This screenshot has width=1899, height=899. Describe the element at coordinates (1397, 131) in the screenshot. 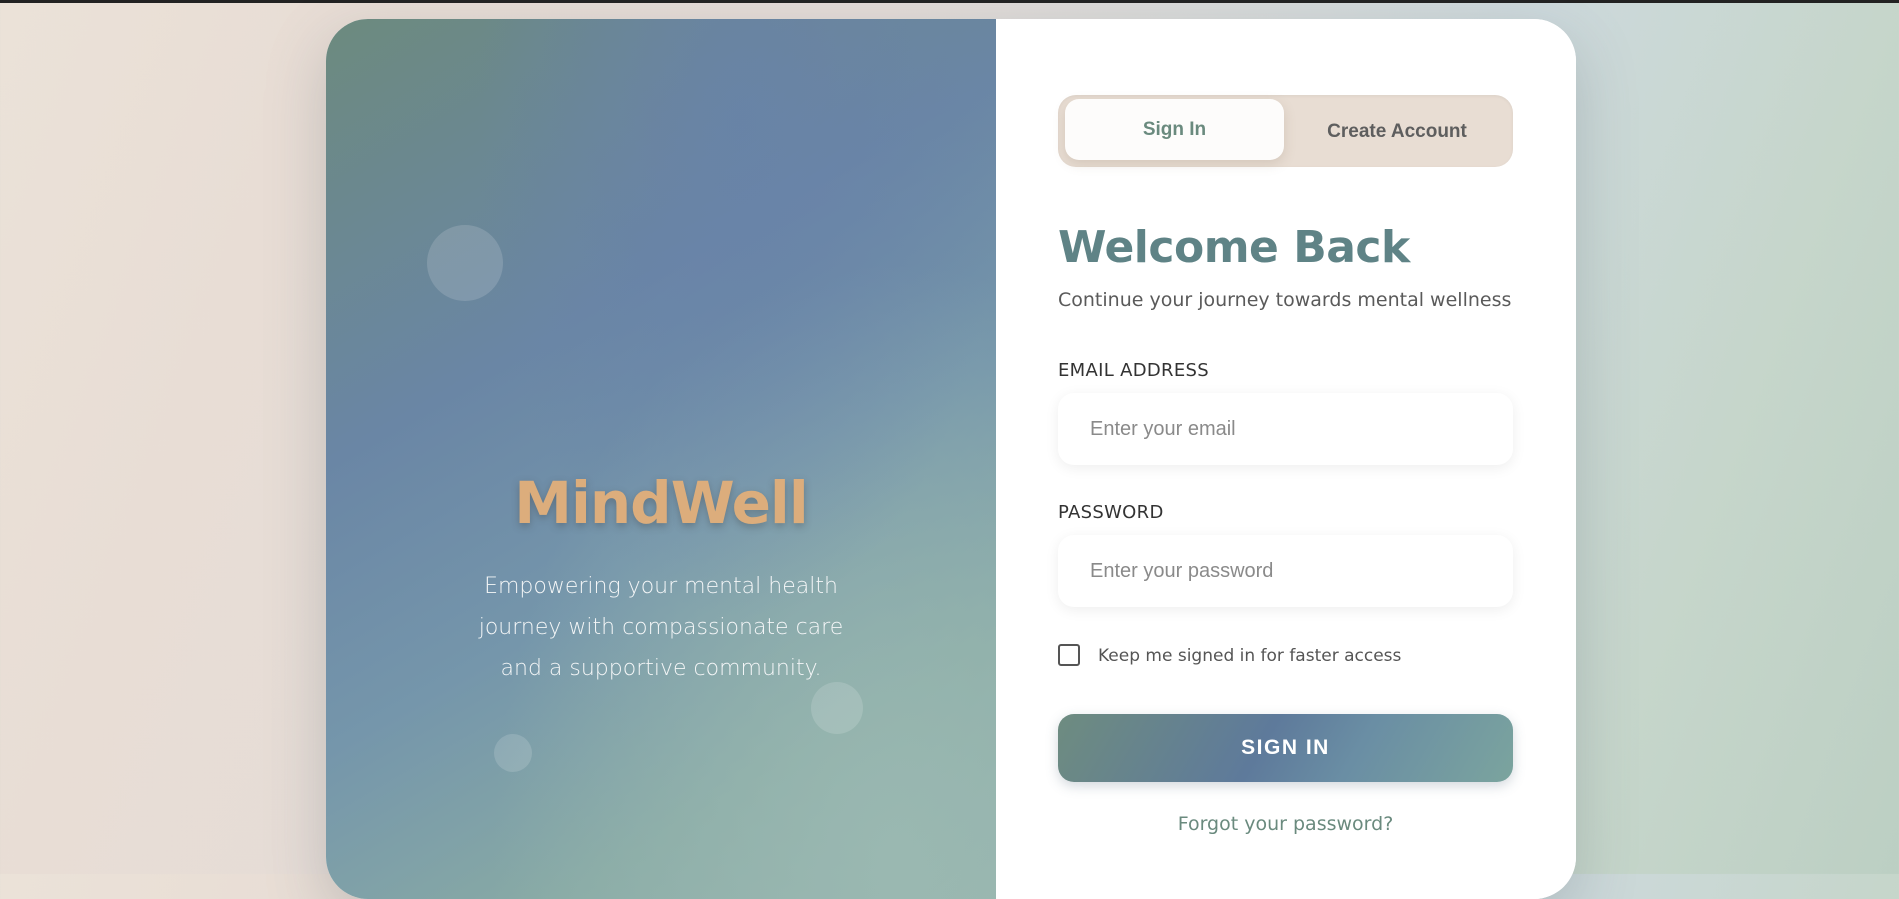

I see `tab-create-account: Create Account` at that location.